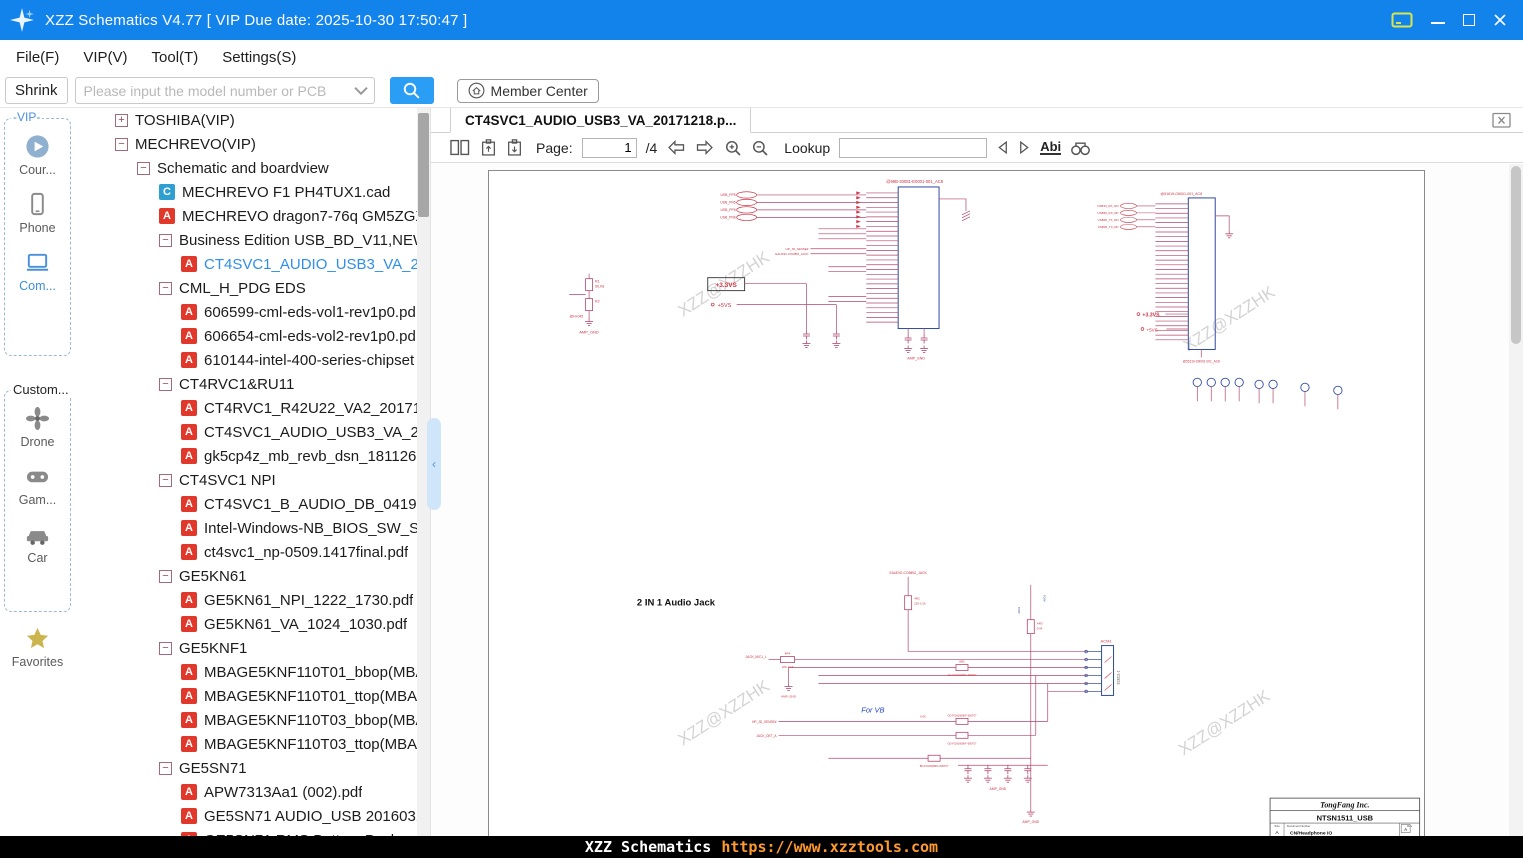 This screenshot has height=858, width=1523. Describe the element at coordinates (246, 216) in the screenshot. I see `tree-item: A MECHREVO dragon7-76q GM5ZGX` at that location.